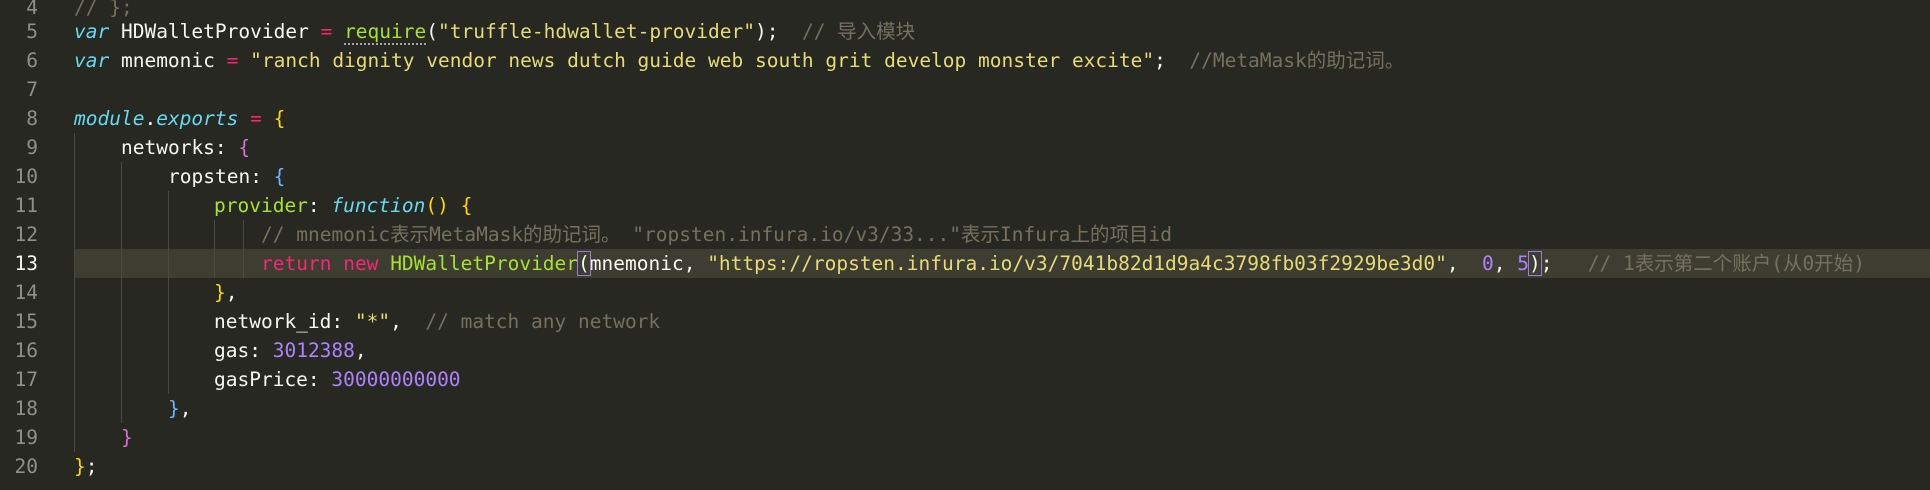 This screenshot has height=490, width=1930. What do you see at coordinates (965, 147) in the screenshot?
I see `code-line: 9 networks: {` at bounding box center [965, 147].